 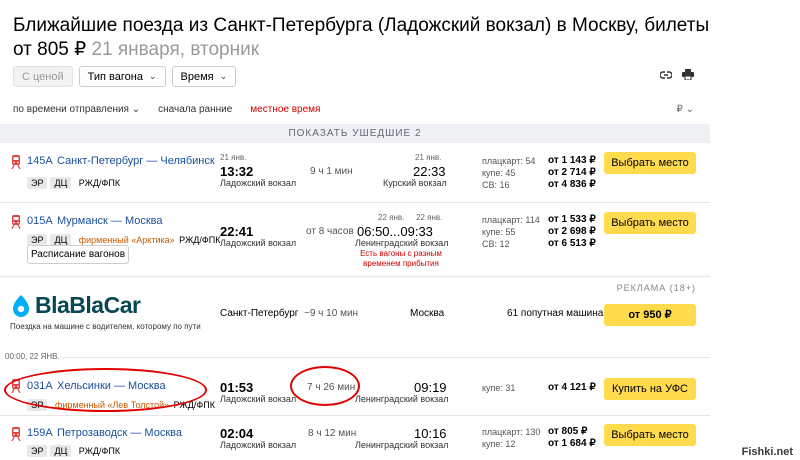 I want to click on duration: от 8 часов, so click(x=330, y=231).